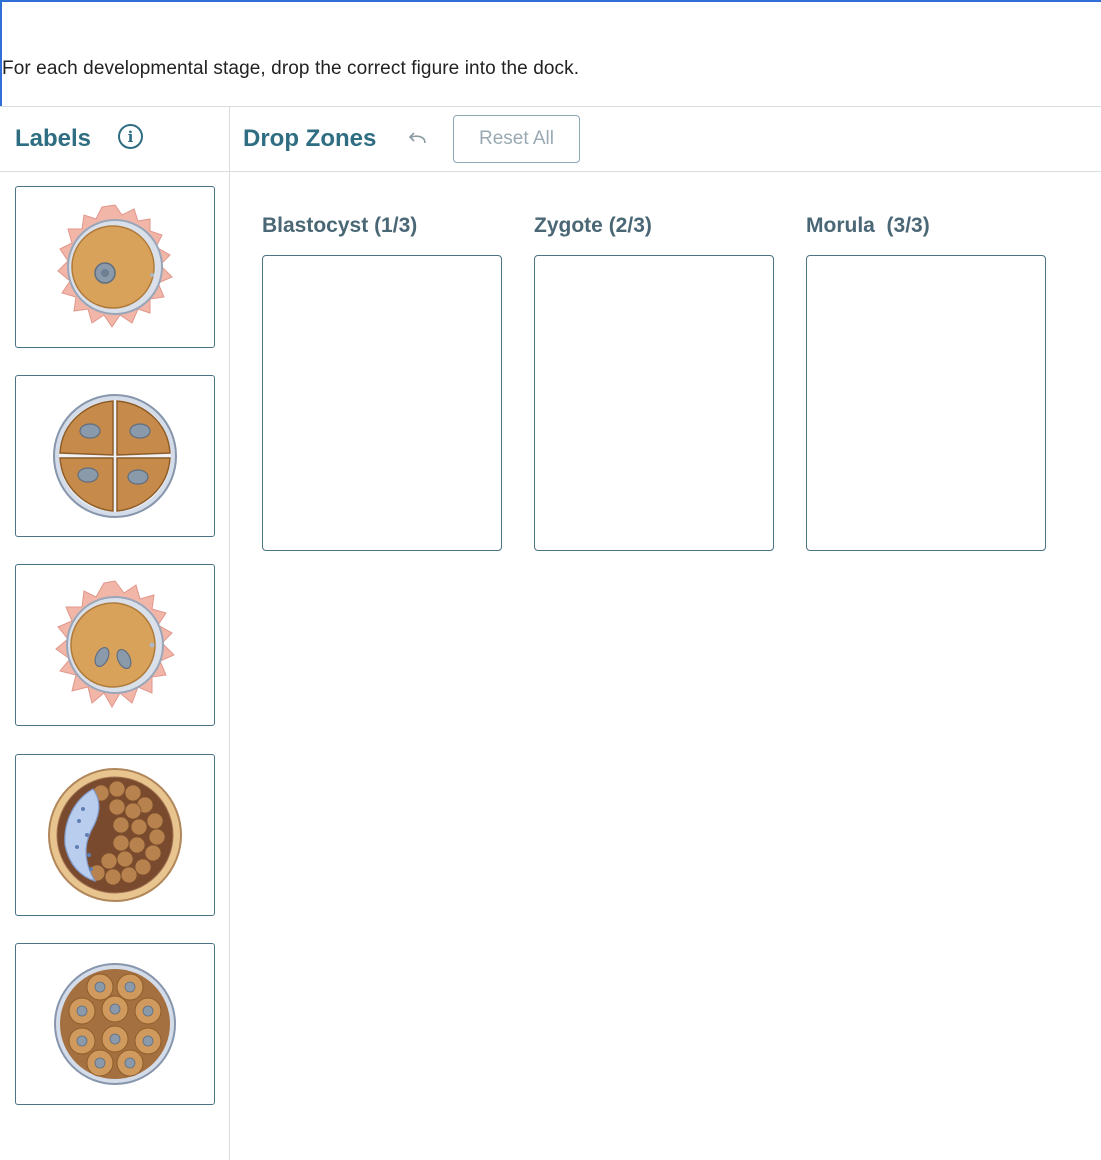 This screenshot has width=1101, height=1160. Describe the element at coordinates (568, 225) in the screenshot. I see `zone-name: Zygote` at that location.